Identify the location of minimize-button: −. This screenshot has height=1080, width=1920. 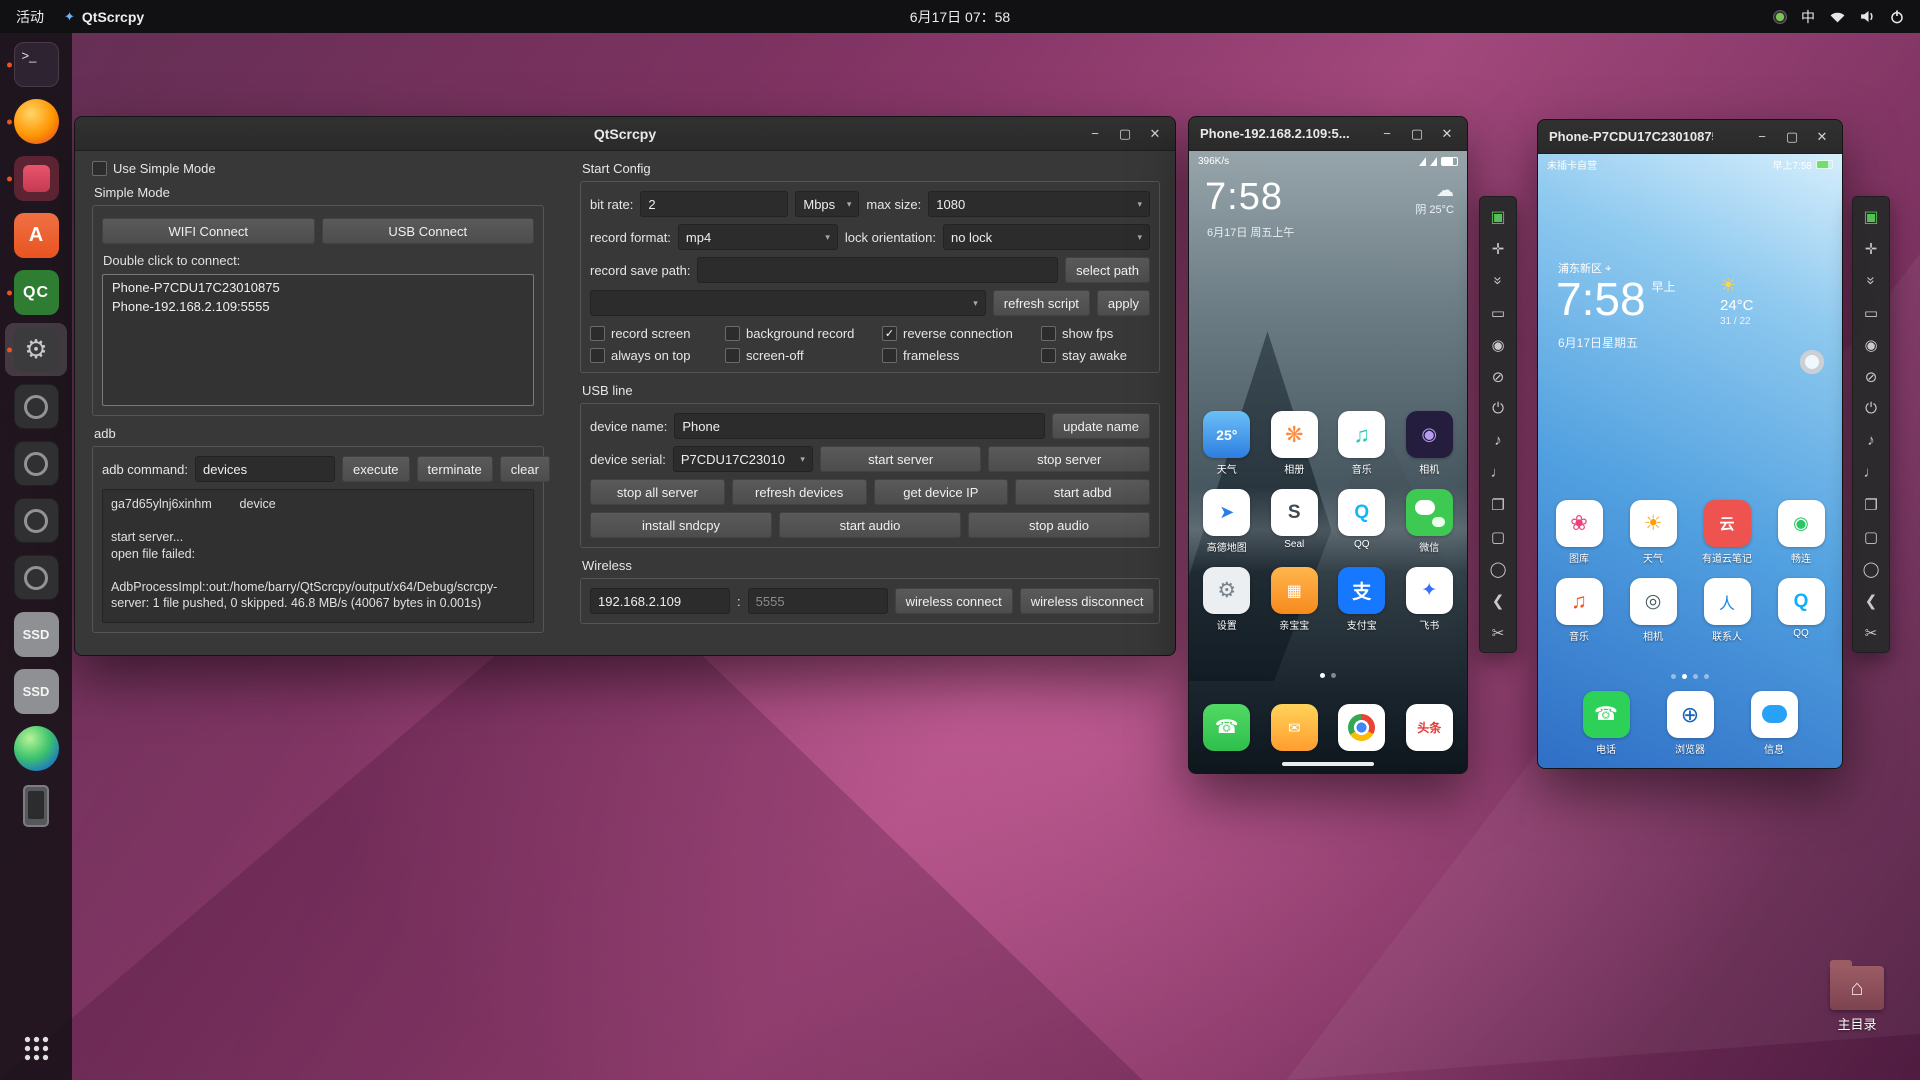
(1095, 134).